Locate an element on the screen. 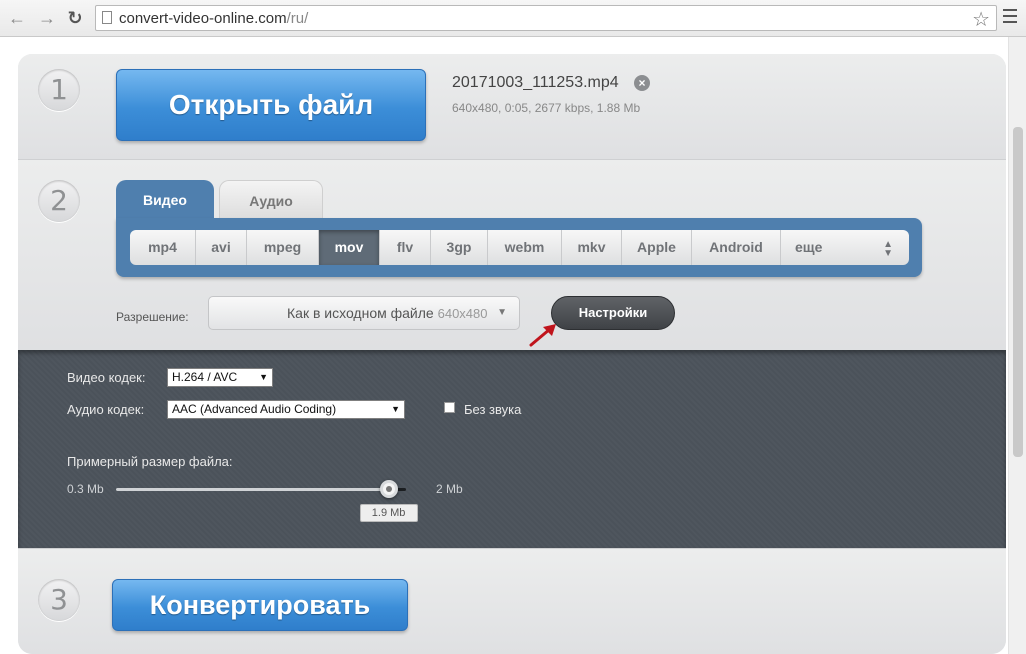 Image resolution: width=1026 pixels, height=654 pixels. file-meta: 640x480, 0:05, 2677 kbps, 1.88 Mb is located at coordinates (546, 108).